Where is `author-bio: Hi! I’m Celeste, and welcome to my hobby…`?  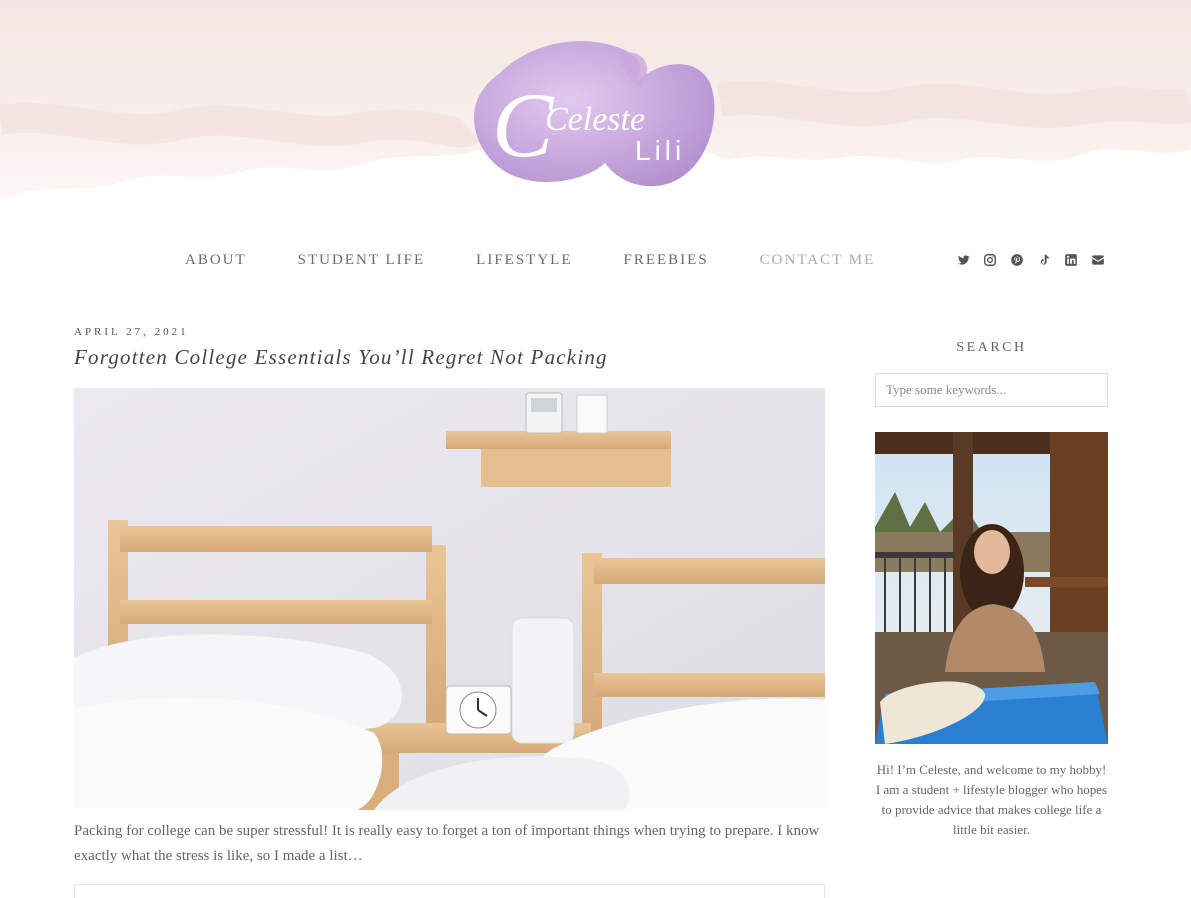 author-bio: Hi! I’m Celeste, and welcome to my hobby… is located at coordinates (991, 799).